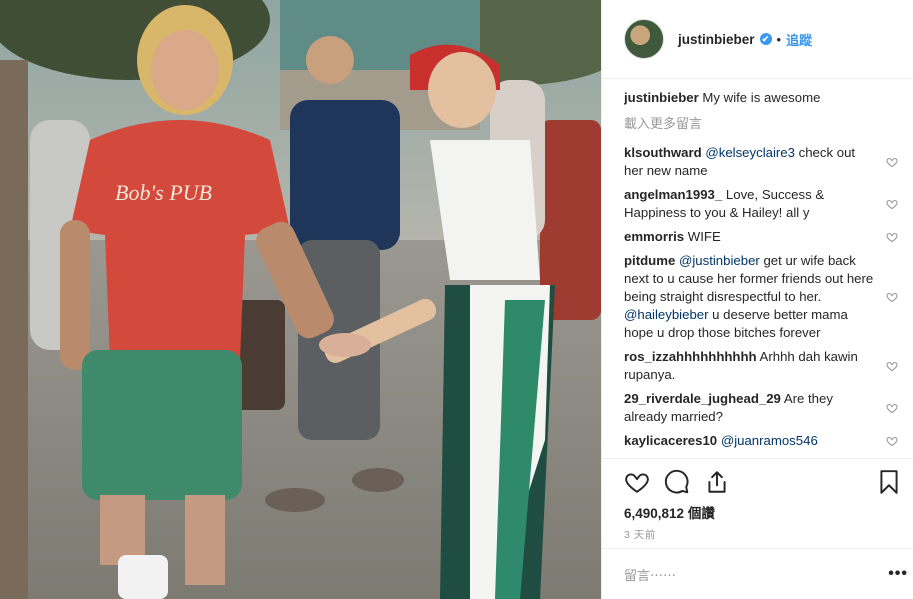  I want to click on share-arrow-icon, so click(717, 482).